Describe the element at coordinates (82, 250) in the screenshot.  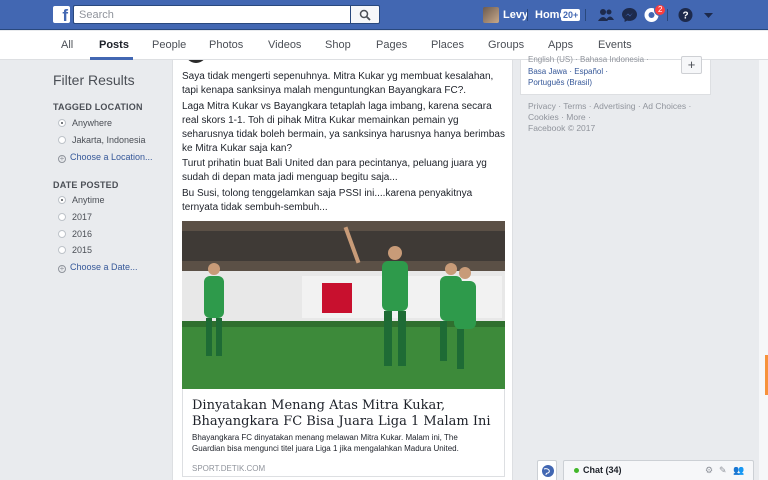
I see `option-label: 2015` at that location.